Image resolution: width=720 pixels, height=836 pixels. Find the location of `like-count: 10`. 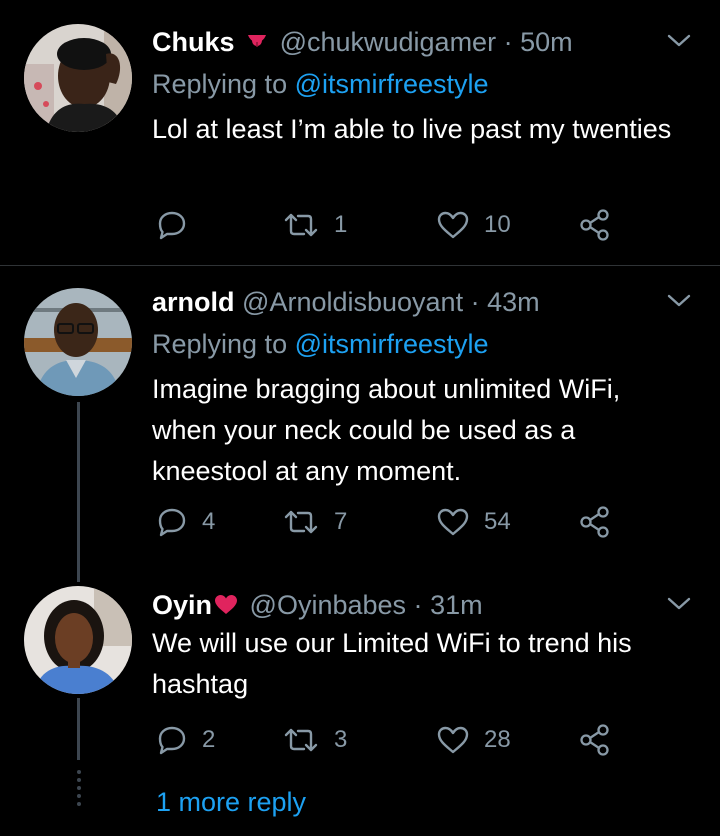

like-count: 10 is located at coordinates (497, 224).